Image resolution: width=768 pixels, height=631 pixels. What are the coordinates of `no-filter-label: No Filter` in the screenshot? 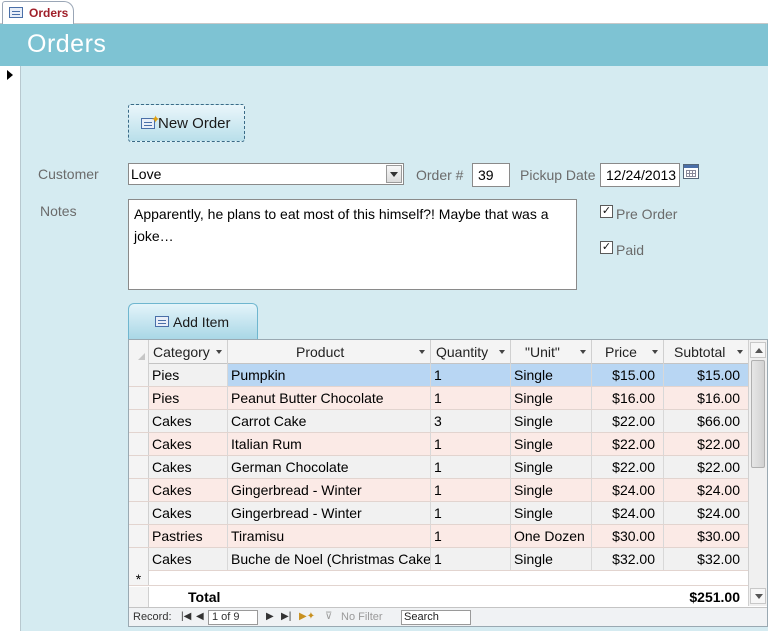 It's located at (362, 617).